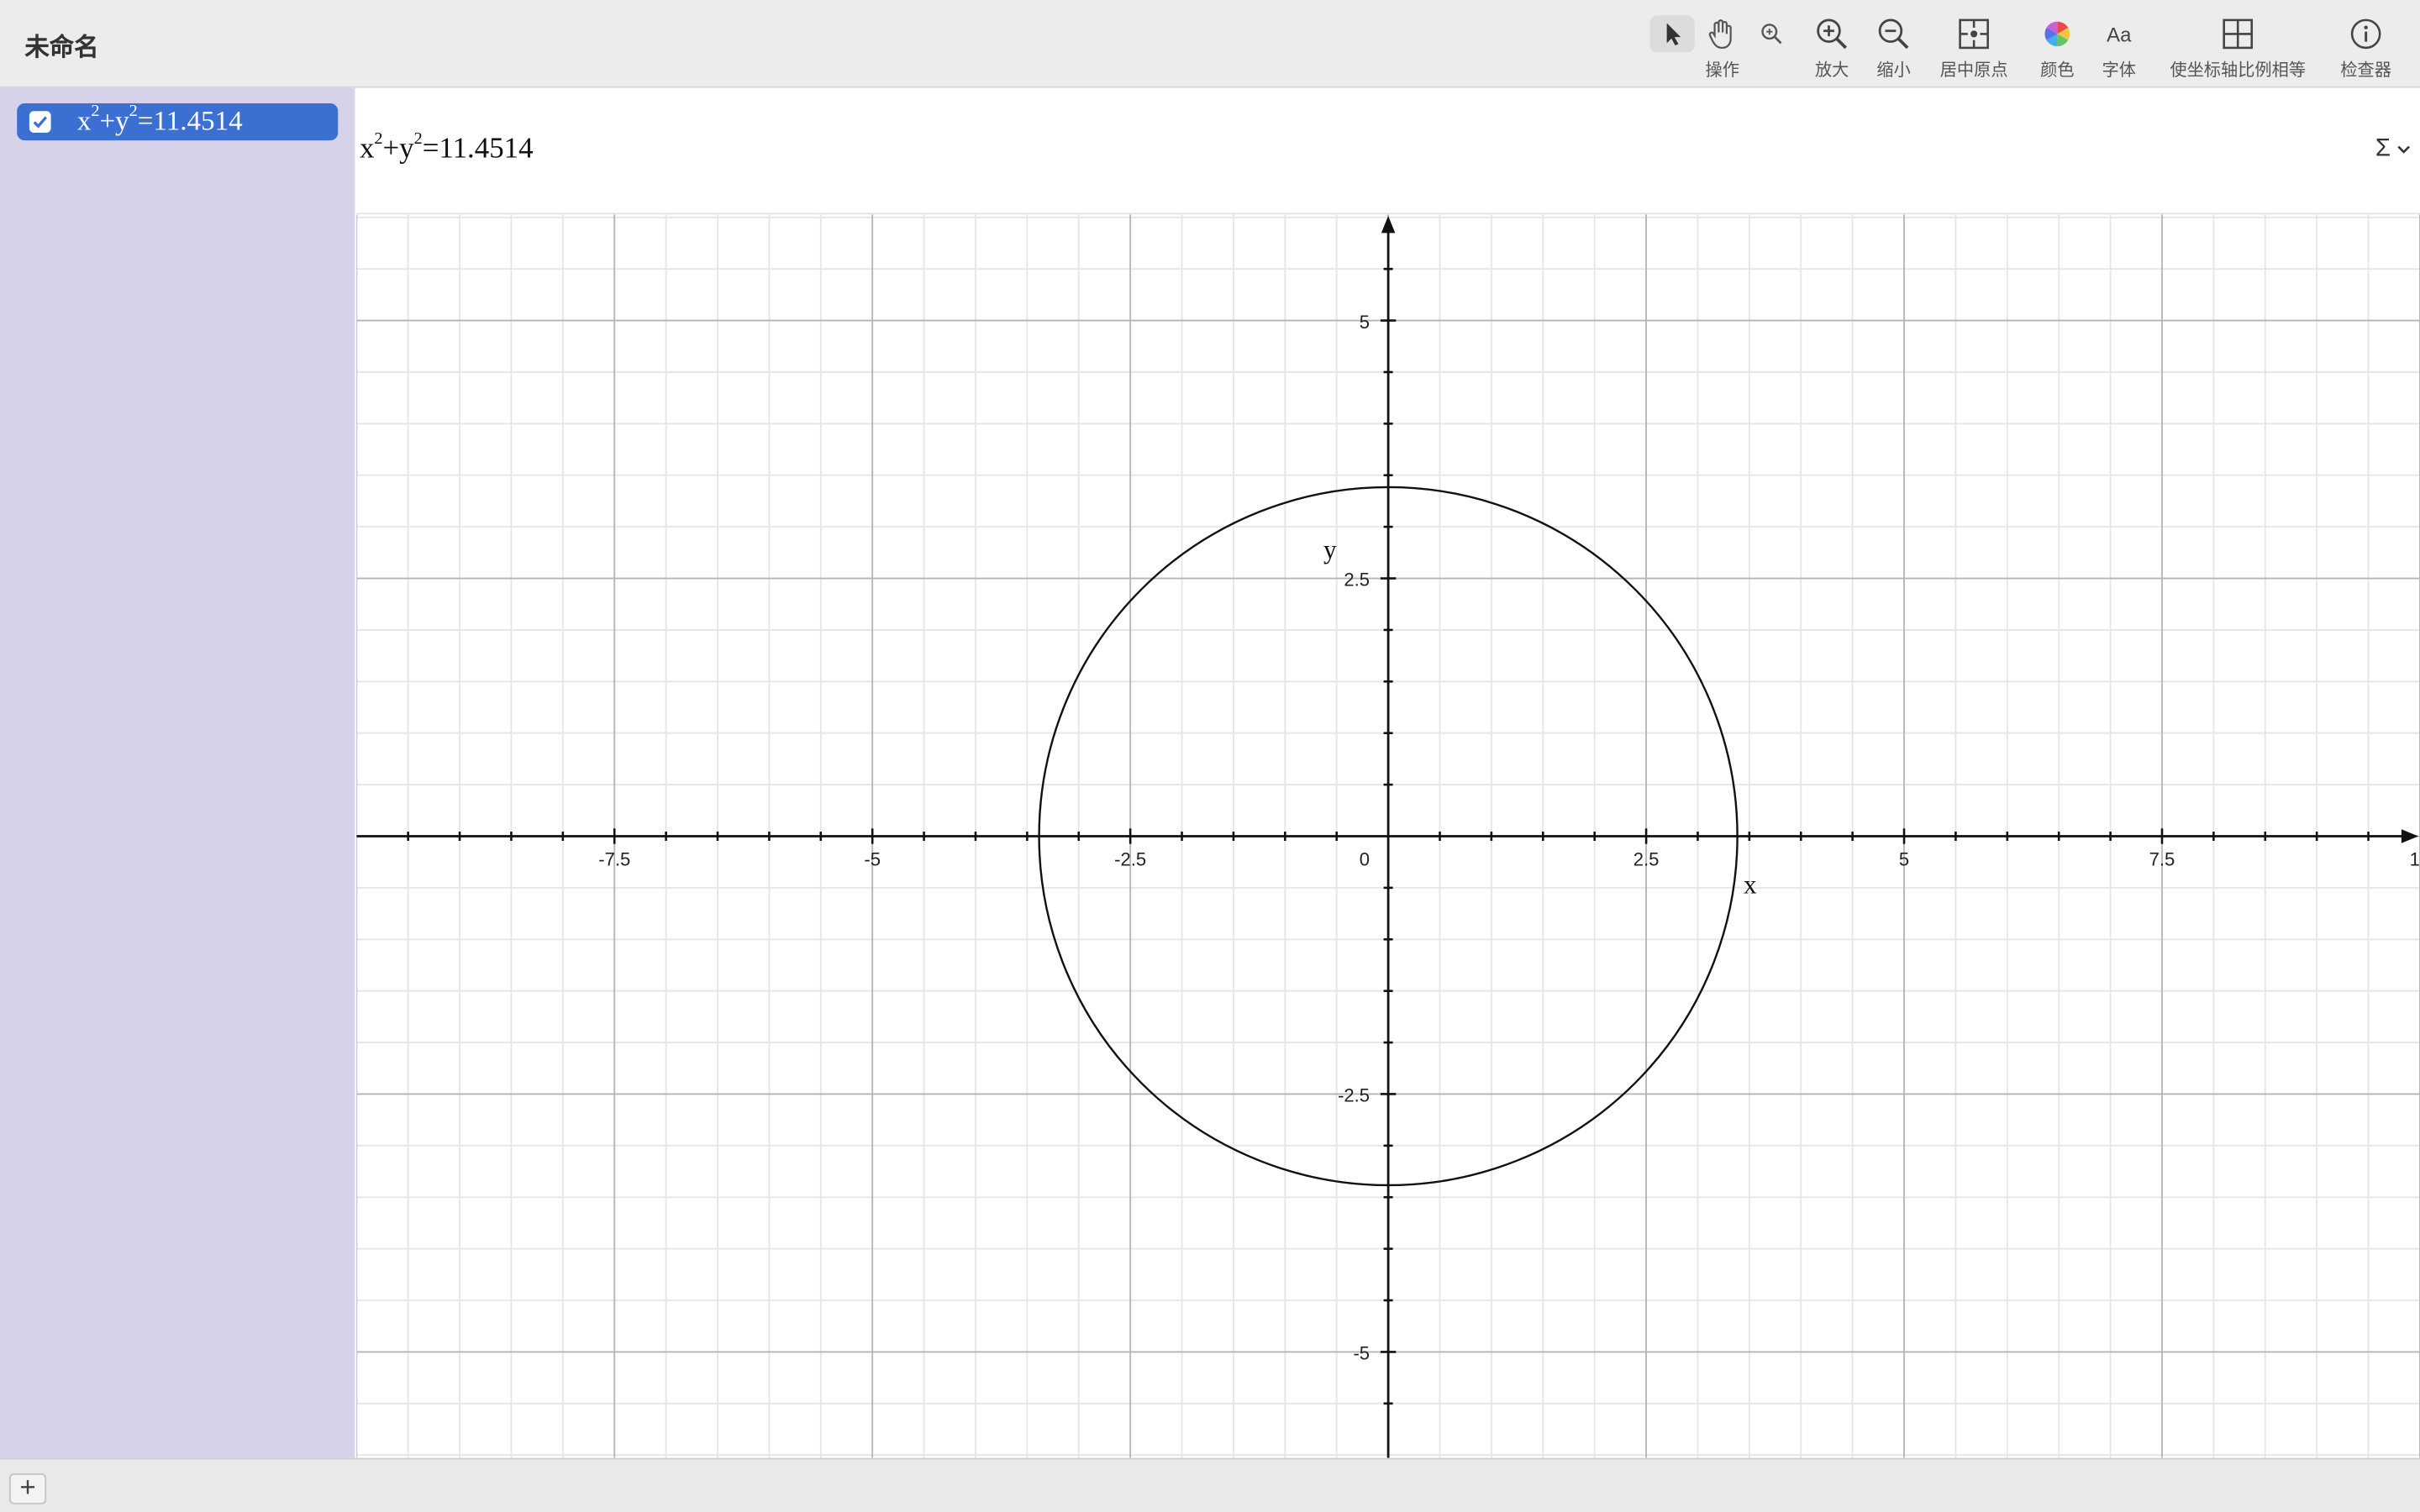 This screenshot has width=2420, height=1512. I want to click on pointer-tool-button, so click(1673, 34).